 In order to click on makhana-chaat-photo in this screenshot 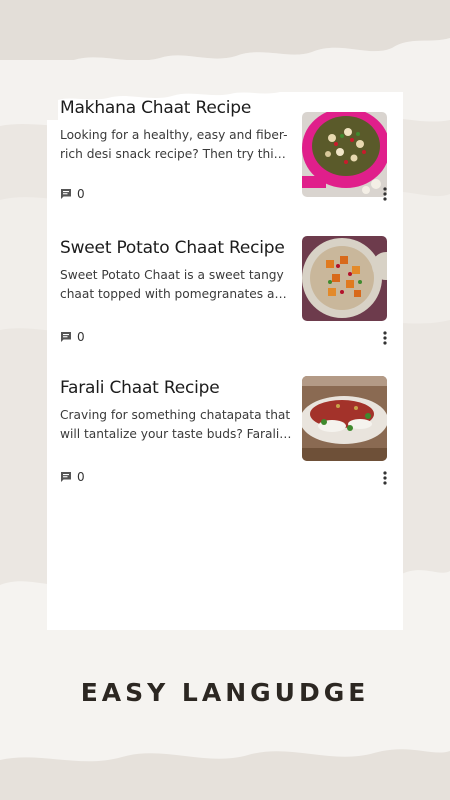, I will do `click(344, 154)`.